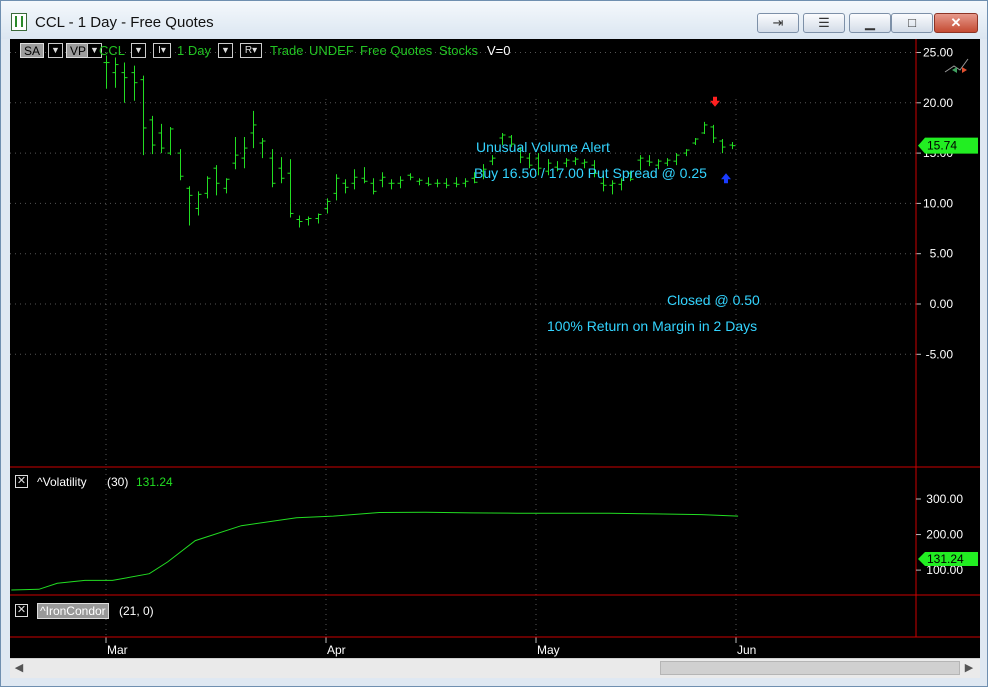  I want to click on volume-flag: V=0, so click(499, 50).